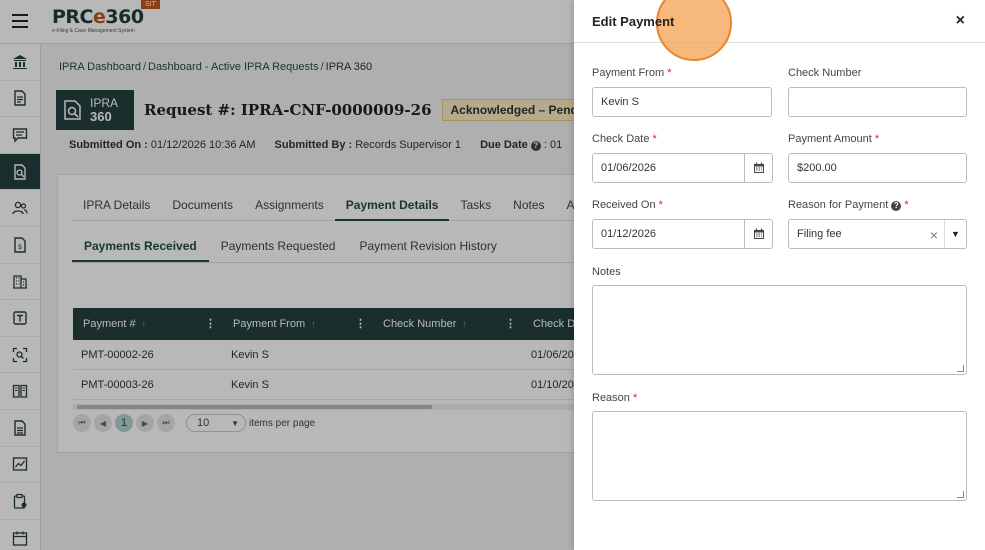  Describe the element at coordinates (960, 21) in the screenshot. I see `close-icon: ×` at that location.